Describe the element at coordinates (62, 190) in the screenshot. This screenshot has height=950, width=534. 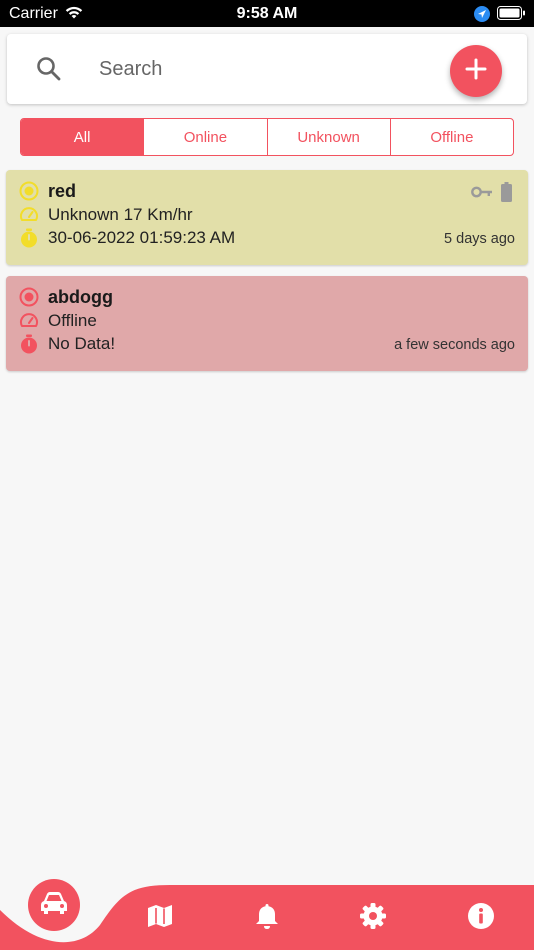
I see `device-name: red` at that location.